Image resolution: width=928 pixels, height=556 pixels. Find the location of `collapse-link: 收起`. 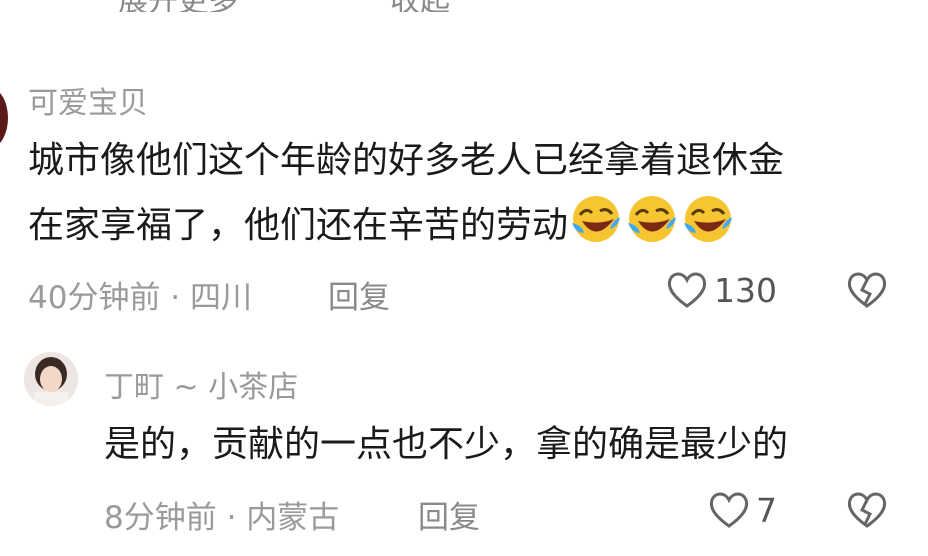

collapse-link: 收起 is located at coordinates (420, 6).